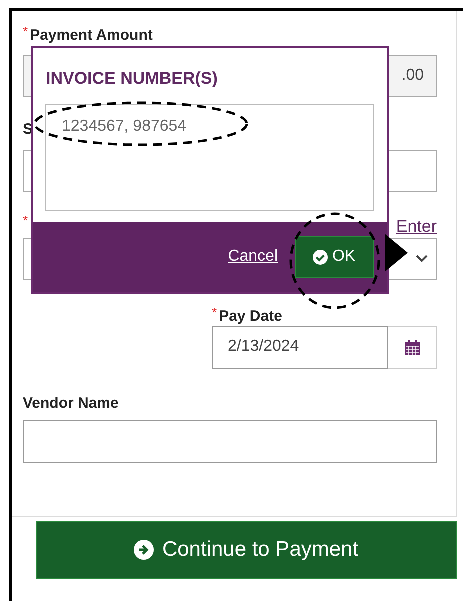 The height and width of the screenshot is (601, 463). What do you see at coordinates (250, 316) in the screenshot?
I see `field-label: Pay Date` at bounding box center [250, 316].